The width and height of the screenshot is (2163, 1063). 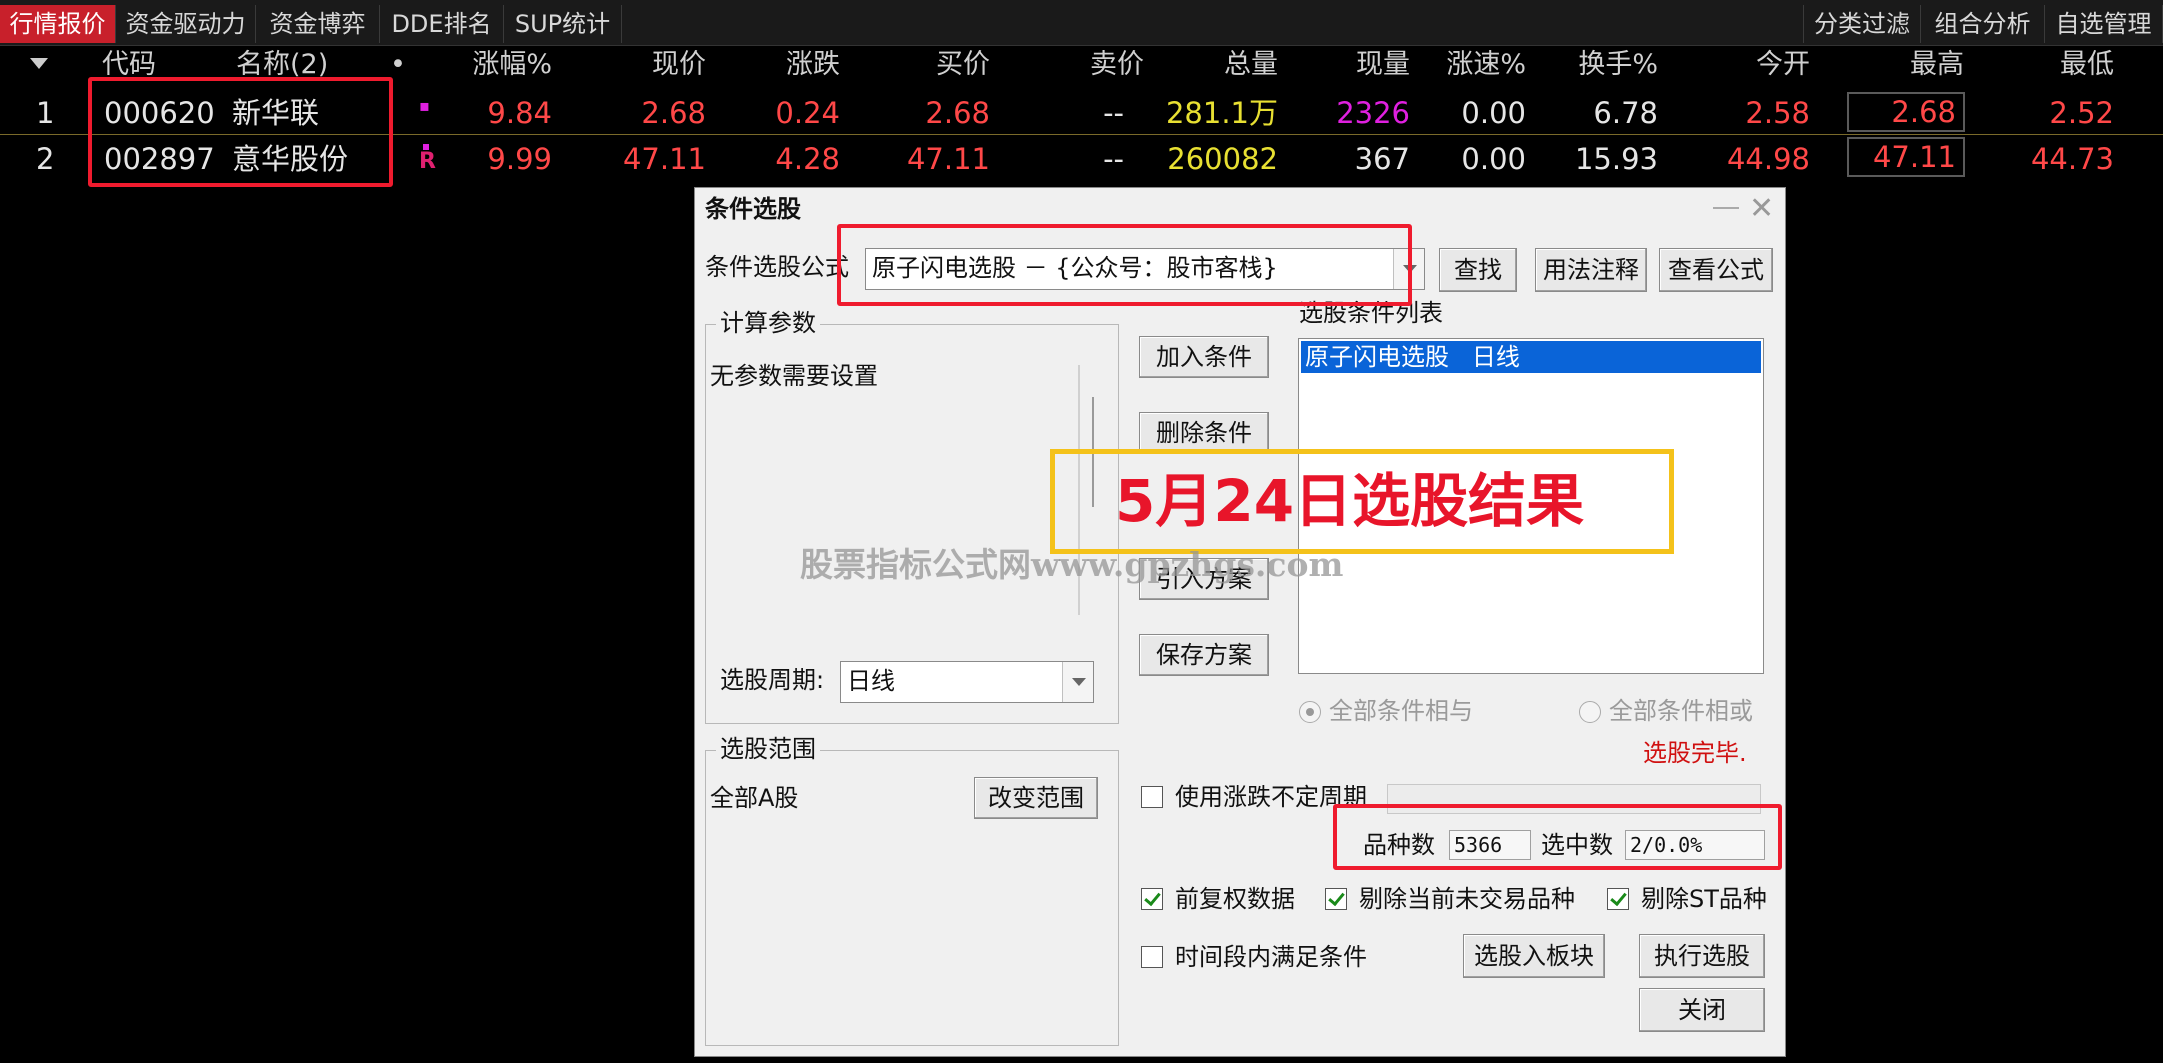 What do you see at coordinates (1152, 899) in the screenshot?
I see `forward-adjust-checkbox` at bounding box center [1152, 899].